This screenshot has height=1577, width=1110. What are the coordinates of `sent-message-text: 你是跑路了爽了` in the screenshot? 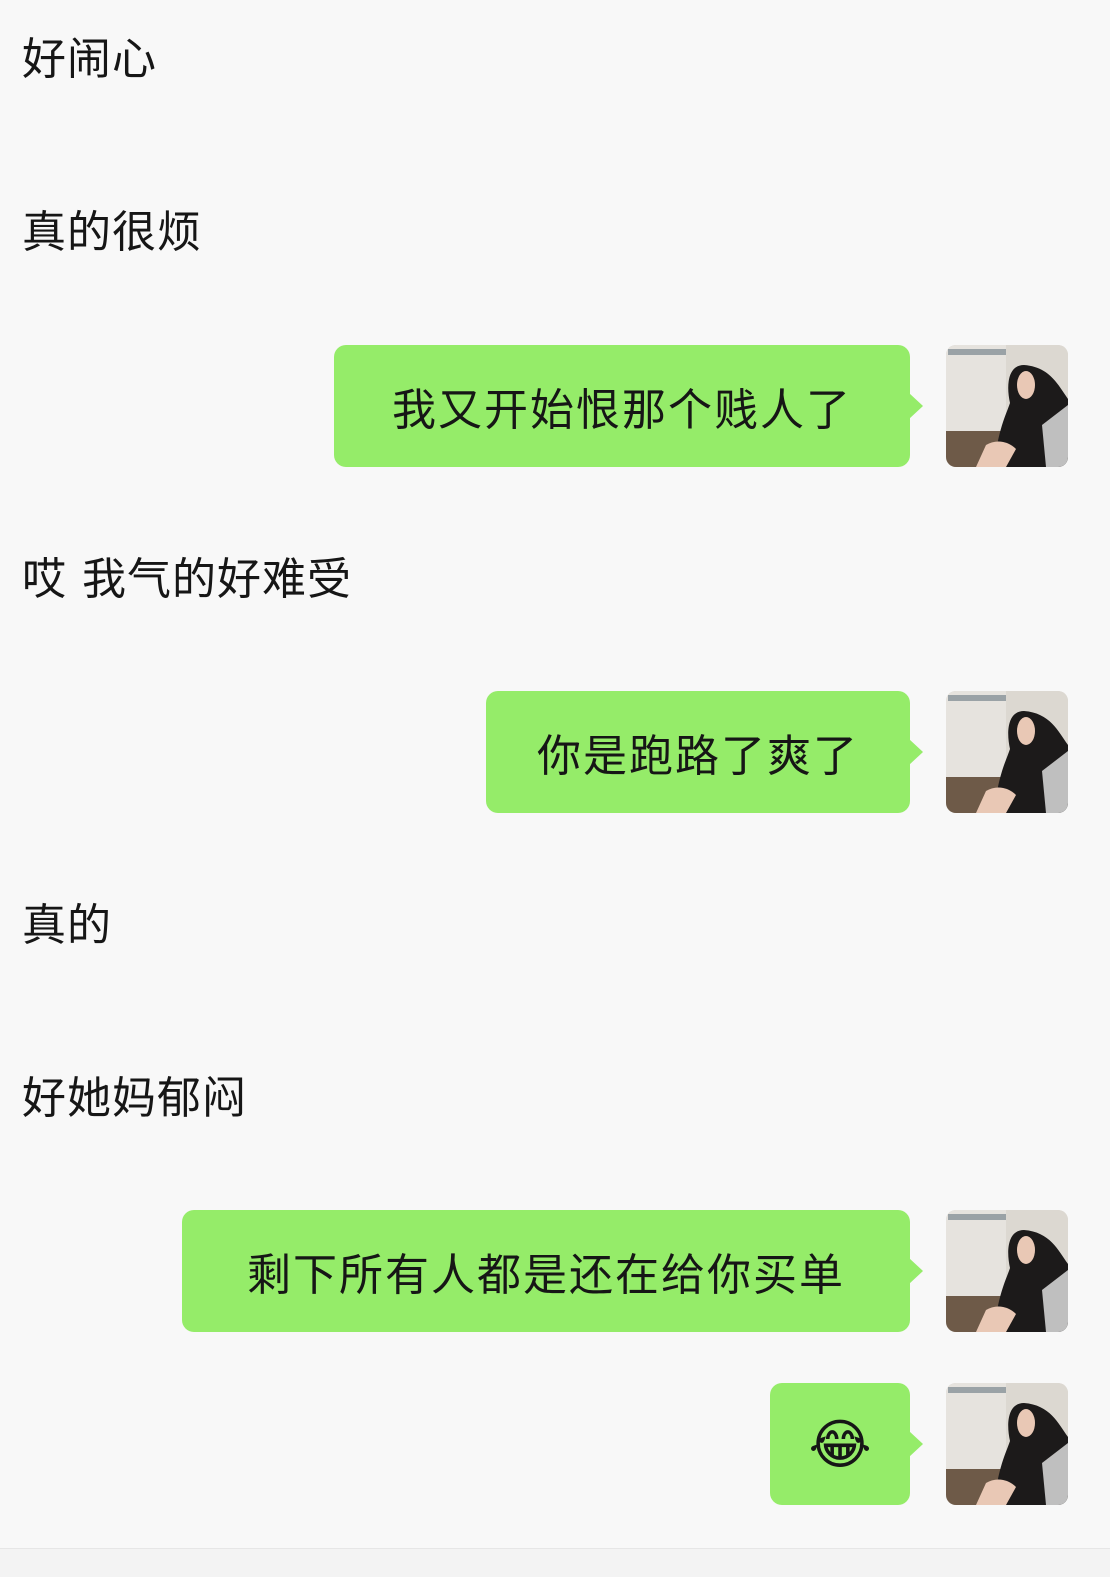 It's located at (698, 756).